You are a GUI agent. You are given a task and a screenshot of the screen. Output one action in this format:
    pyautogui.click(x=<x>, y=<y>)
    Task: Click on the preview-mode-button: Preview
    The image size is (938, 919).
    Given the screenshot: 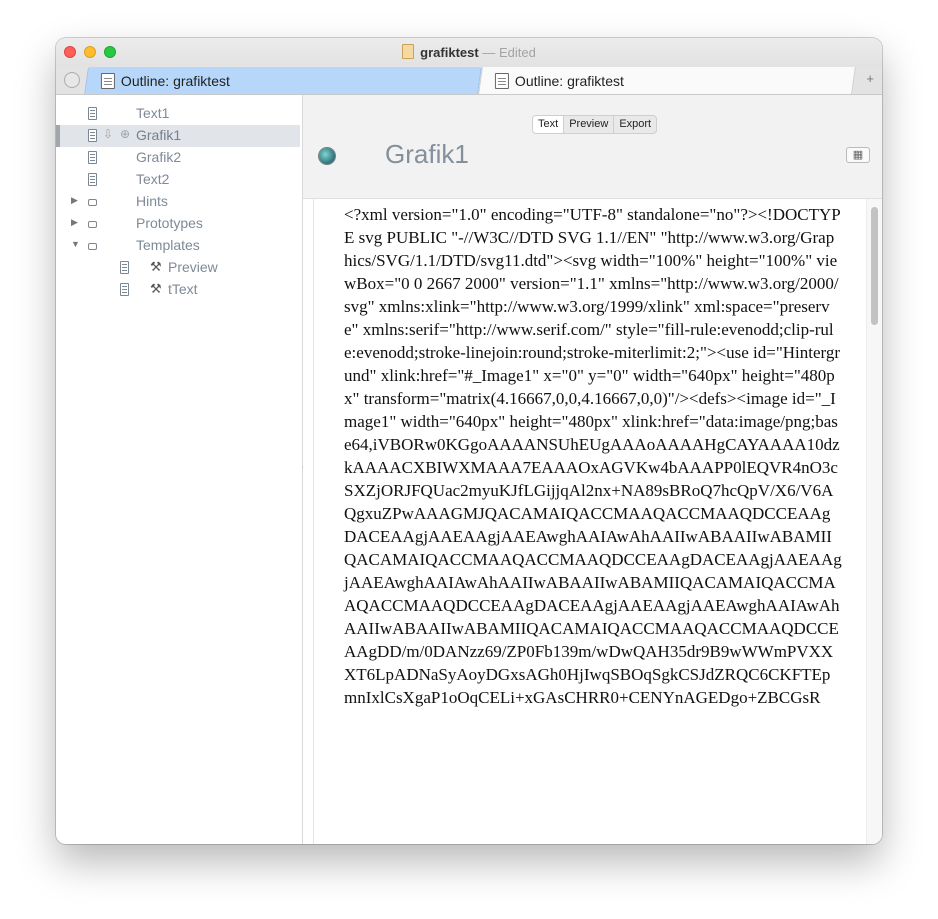 What is the action you would take?
    pyautogui.click(x=589, y=124)
    